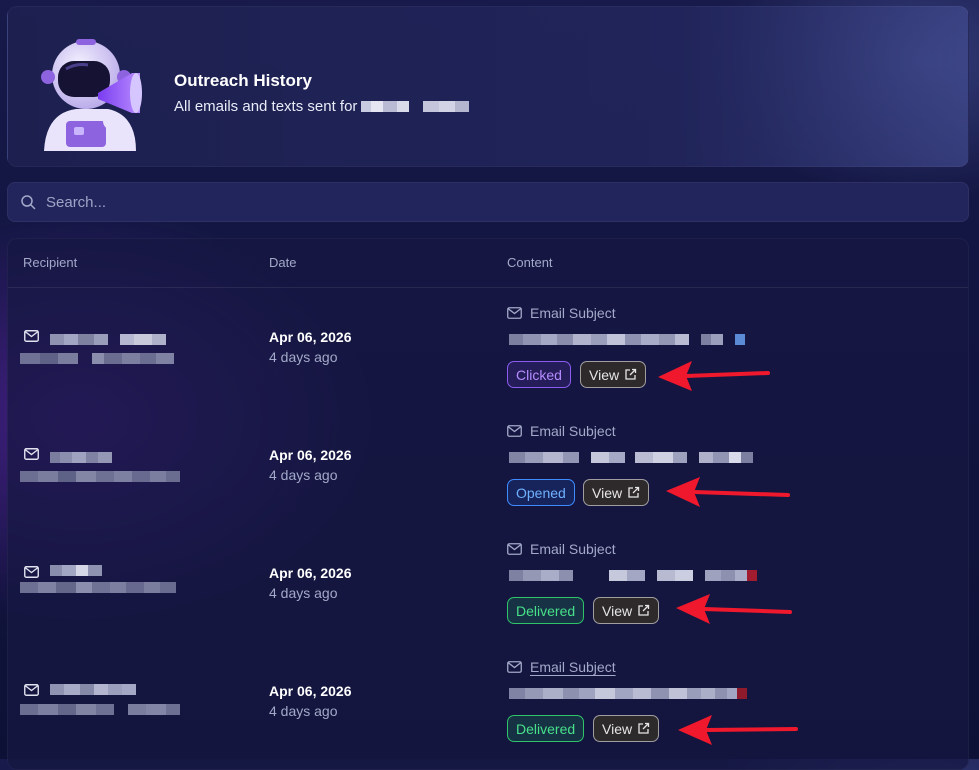 This screenshot has height=770, width=979. Describe the element at coordinates (415, 106) in the screenshot. I see `redacted-name` at that location.